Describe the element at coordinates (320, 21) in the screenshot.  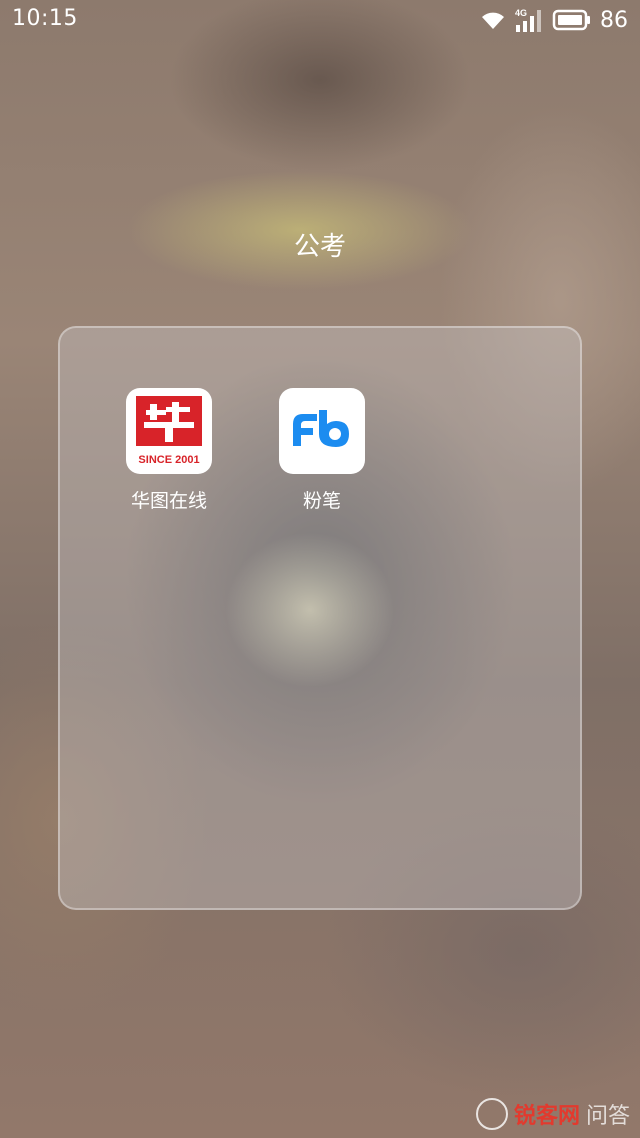
I see `status-bar: 10:15 4G 86` at that location.